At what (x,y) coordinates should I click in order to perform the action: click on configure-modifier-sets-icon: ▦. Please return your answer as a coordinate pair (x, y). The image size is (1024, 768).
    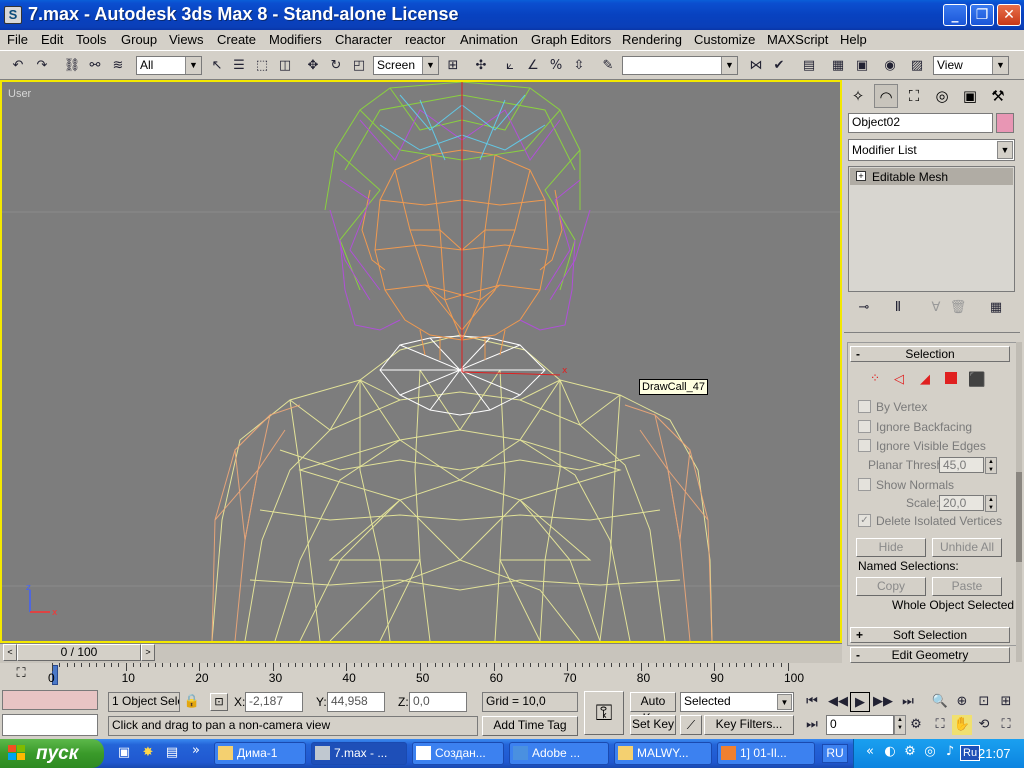
    Looking at the image, I should click on (996, 308).